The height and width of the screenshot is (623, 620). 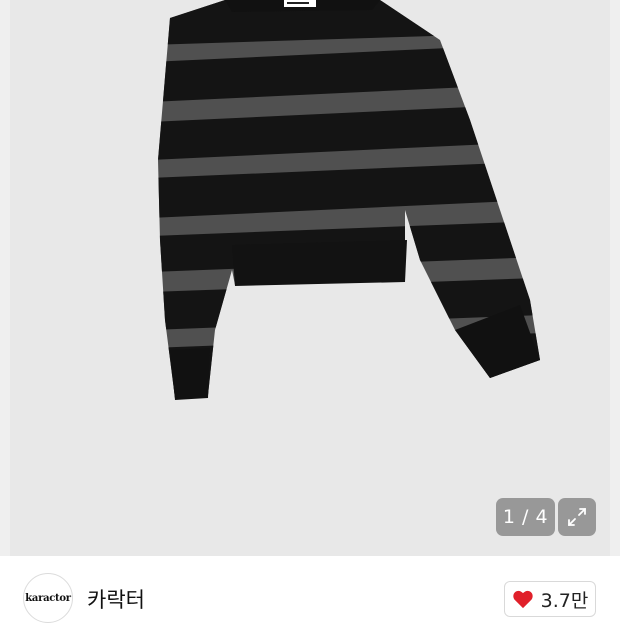 I want to click on expand-button, so click(x=577, y=517).